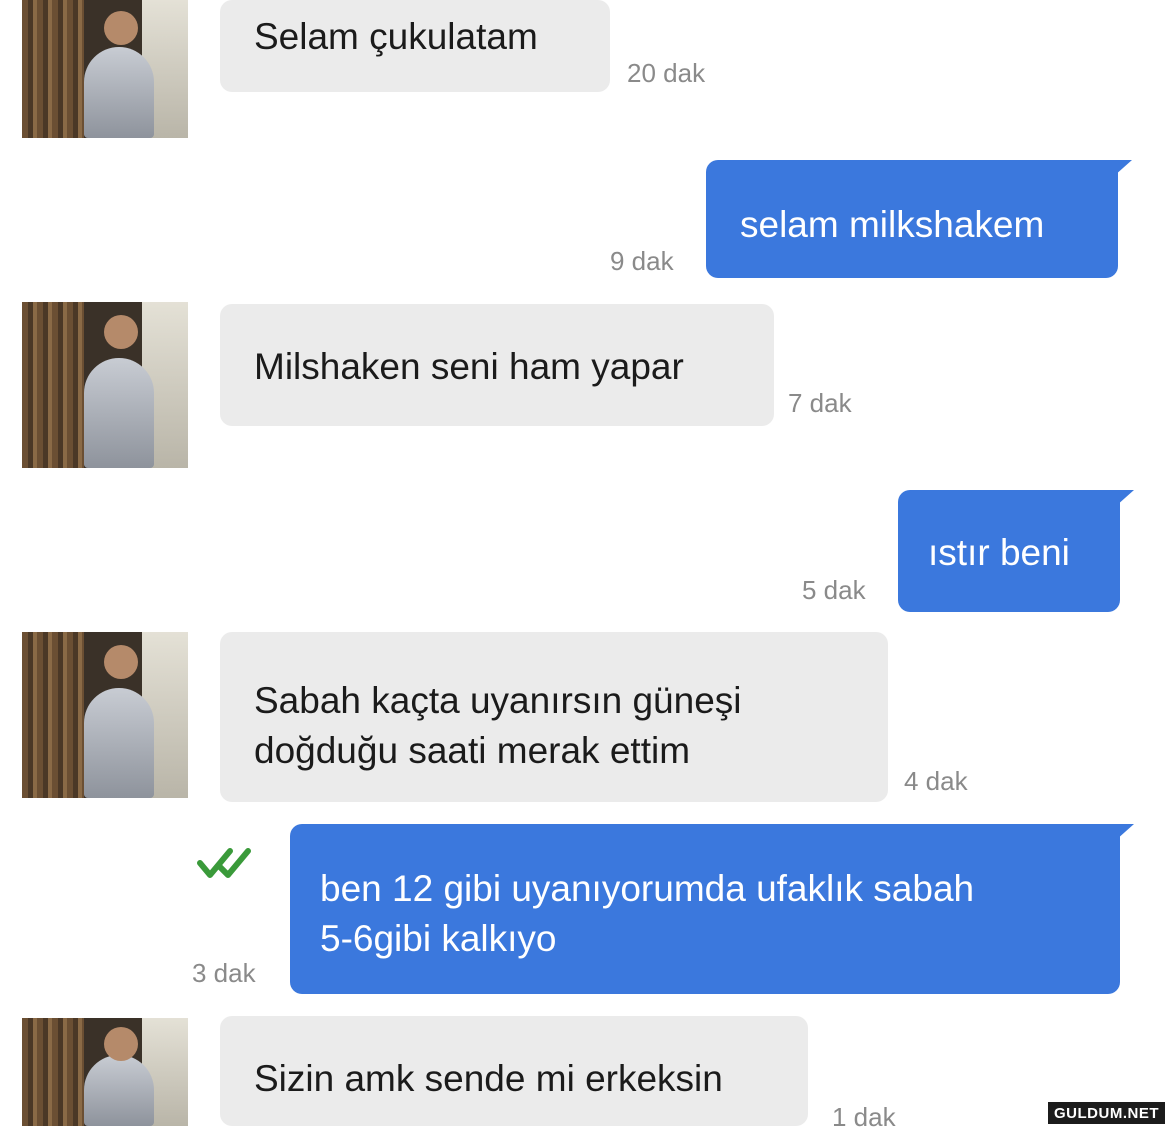  I want to click on message-text-line-1: ben 12 gibi uyanıyorumda ufaklık sabah, so click(647, 888).